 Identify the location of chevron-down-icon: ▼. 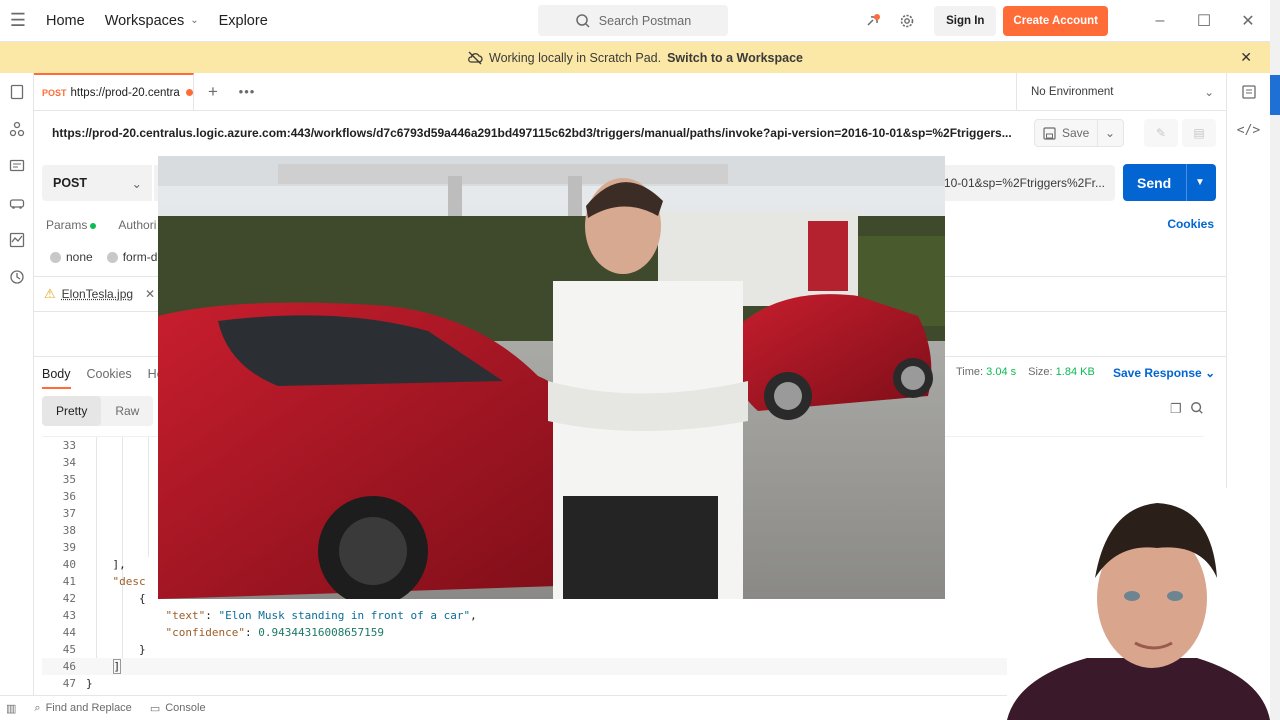
(1200, 182).